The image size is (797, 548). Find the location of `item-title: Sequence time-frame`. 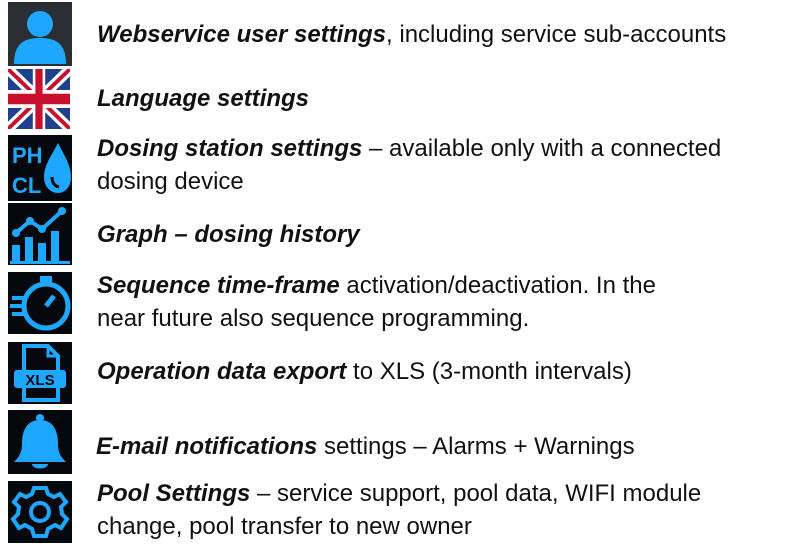

item-title: Sequence time-frame is located at coordinates (218, 285).